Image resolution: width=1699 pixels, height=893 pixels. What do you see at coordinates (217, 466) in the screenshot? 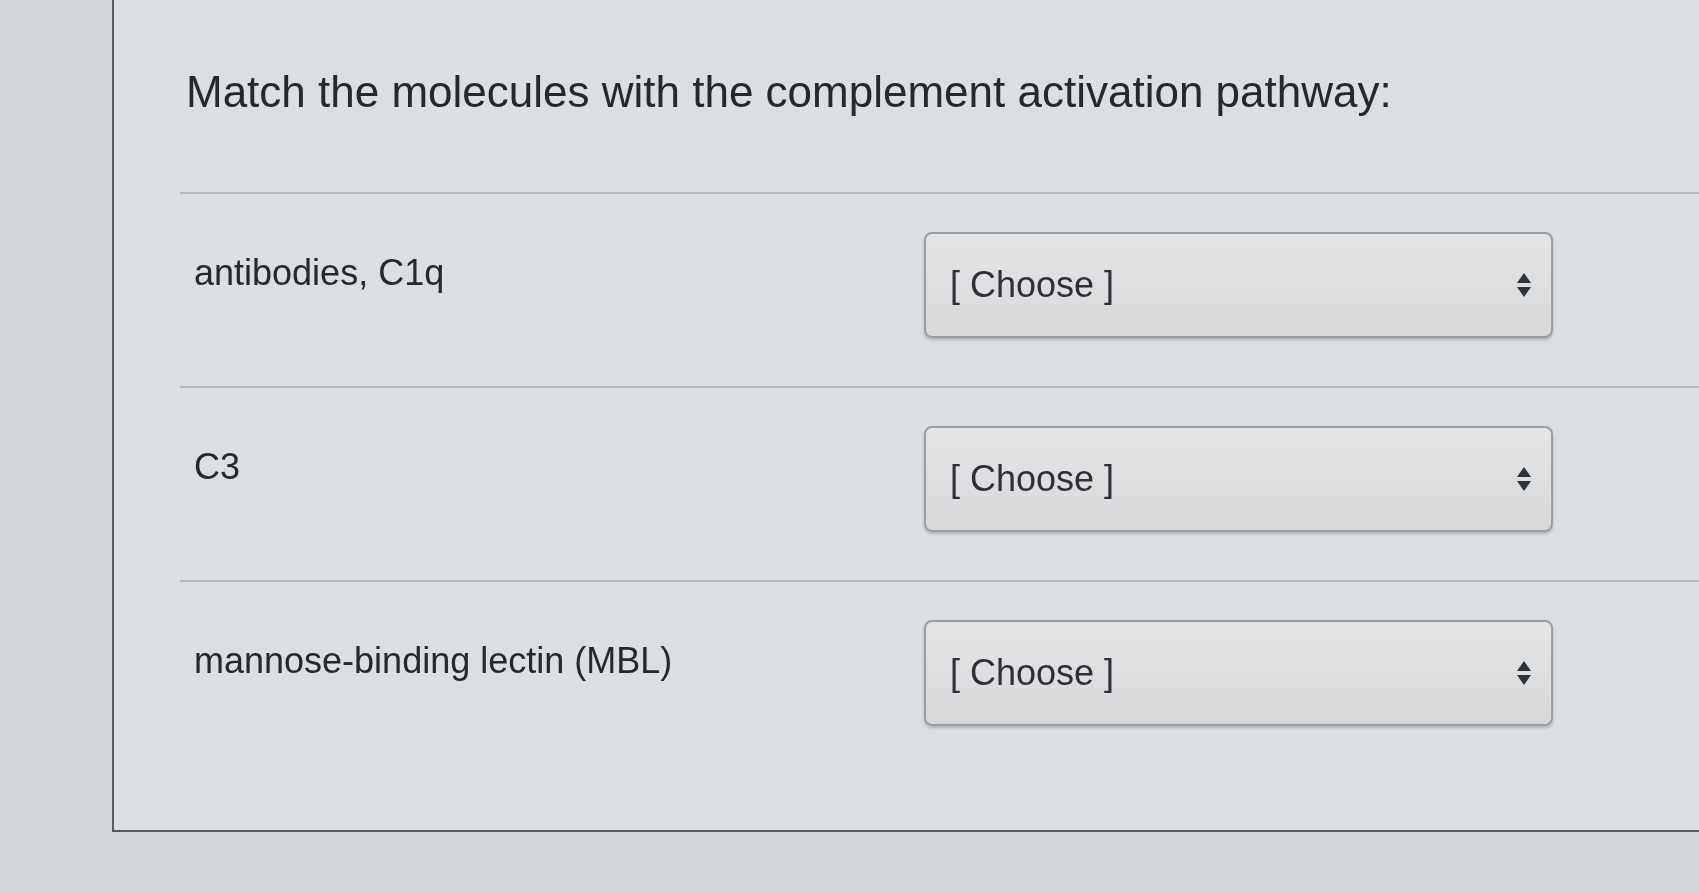
I see `term-label: C3` at bounding box center [217, 466].